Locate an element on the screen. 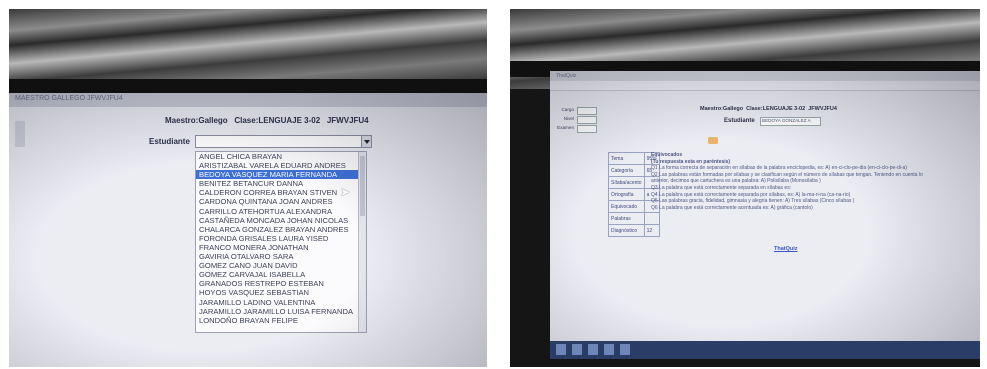 The width and height of the screenshot is (987, 369). clase-code-right: JFWVJFU4 is located at coordinates (822, 109).